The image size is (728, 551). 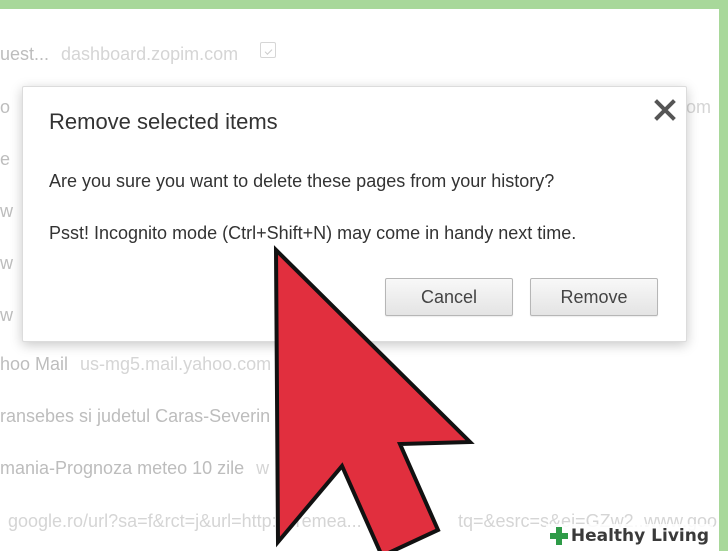 I want to click on watermark-text: Healthy Living, so click(x=639, y=536).